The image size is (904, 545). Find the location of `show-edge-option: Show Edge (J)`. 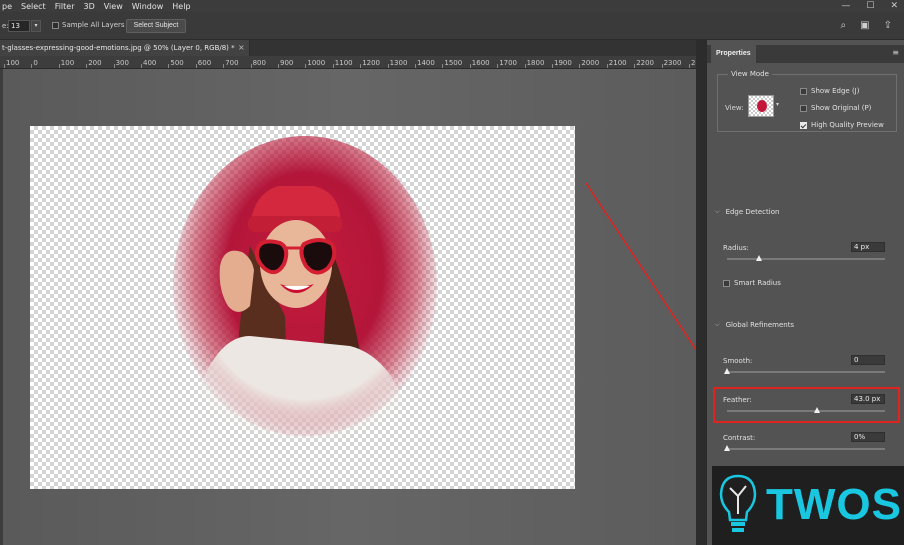

show-edge-option: Show Edge (J) is located at coordinates (829, 91).